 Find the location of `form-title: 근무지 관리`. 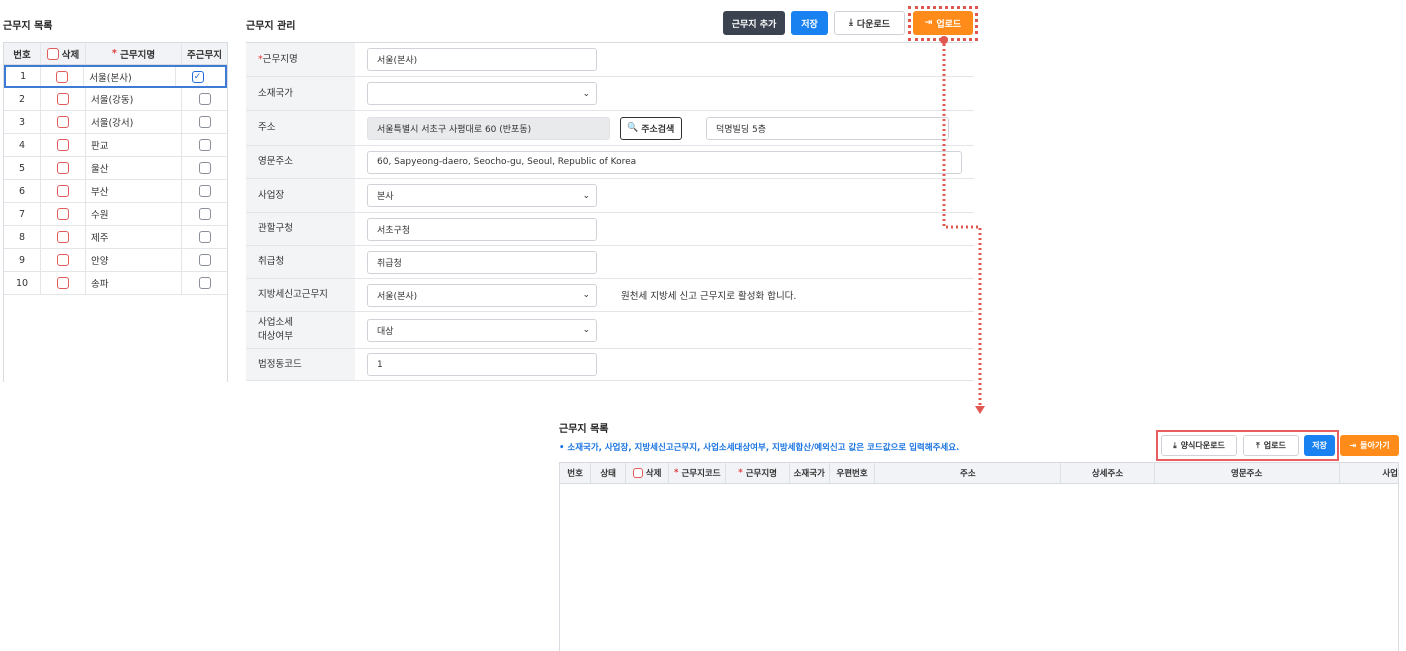

form-title: 근무지 관리 is located at coordinates (271, 26).